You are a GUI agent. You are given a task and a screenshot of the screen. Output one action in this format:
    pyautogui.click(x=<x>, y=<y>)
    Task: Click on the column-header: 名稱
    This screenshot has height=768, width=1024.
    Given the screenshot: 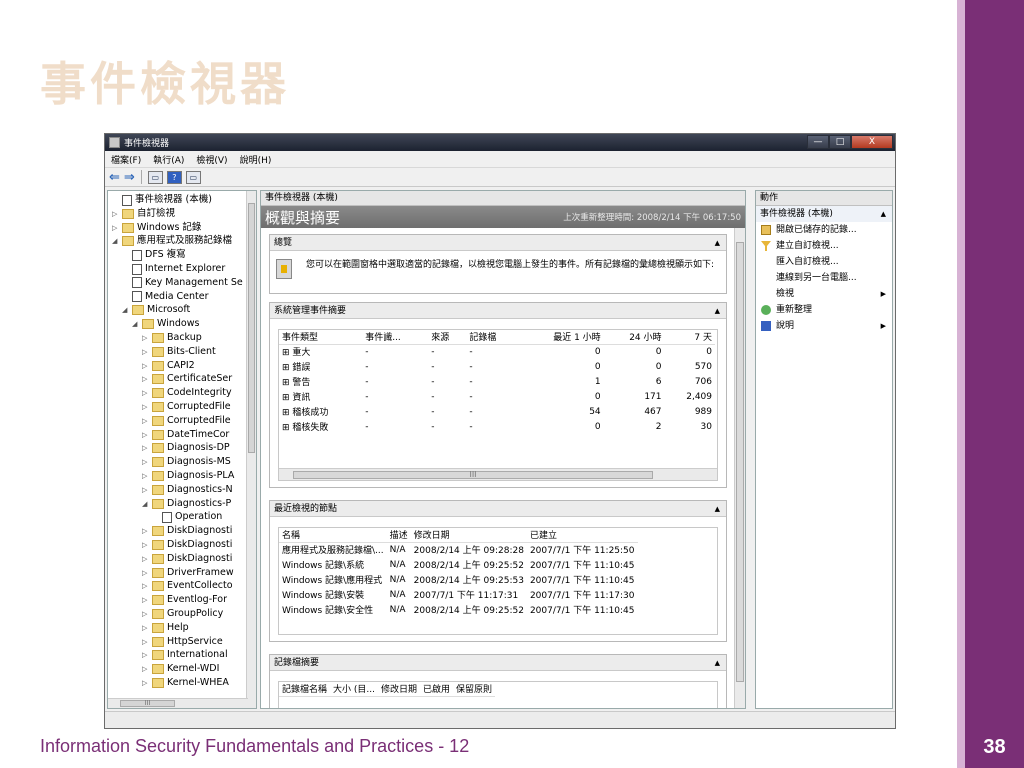 What is the action you would take?
    pyautogui.click(x=333, y=535)
    